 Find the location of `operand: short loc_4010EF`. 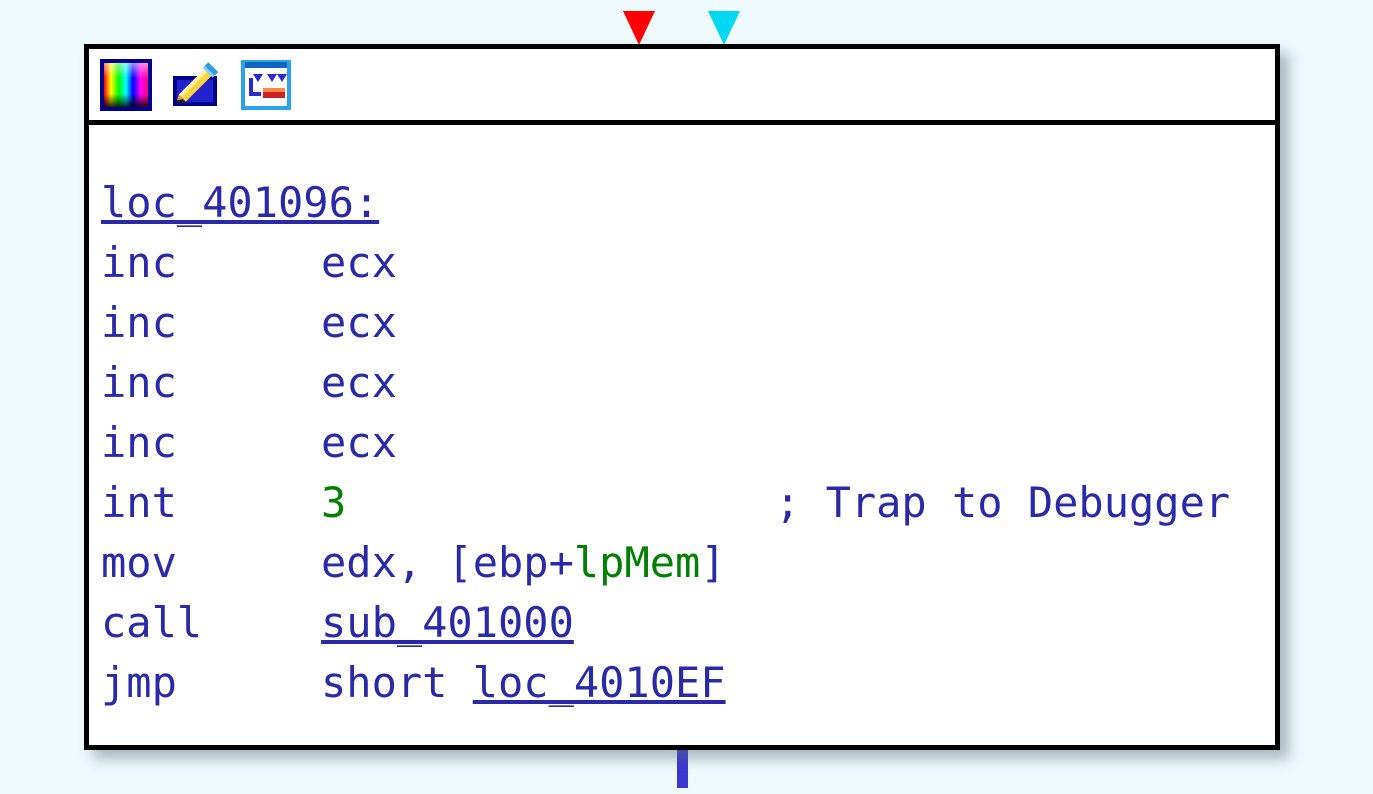

operand: short loc_4010EF is located at coordinates (523, 683).